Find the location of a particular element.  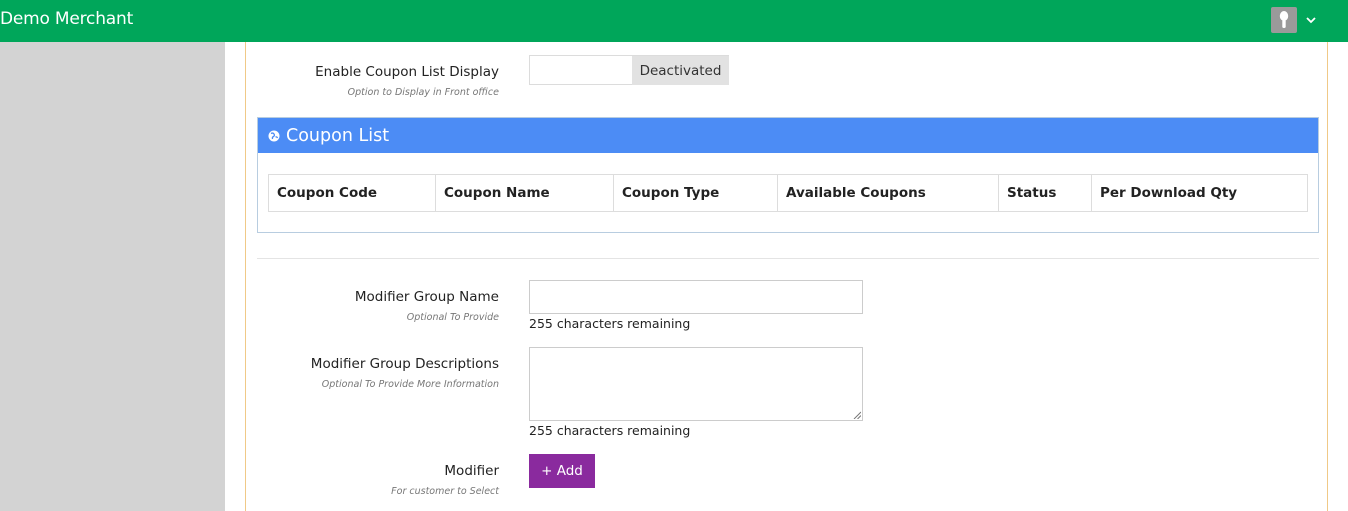

modifier-label: Modifier is located at coordinates (471, 471).